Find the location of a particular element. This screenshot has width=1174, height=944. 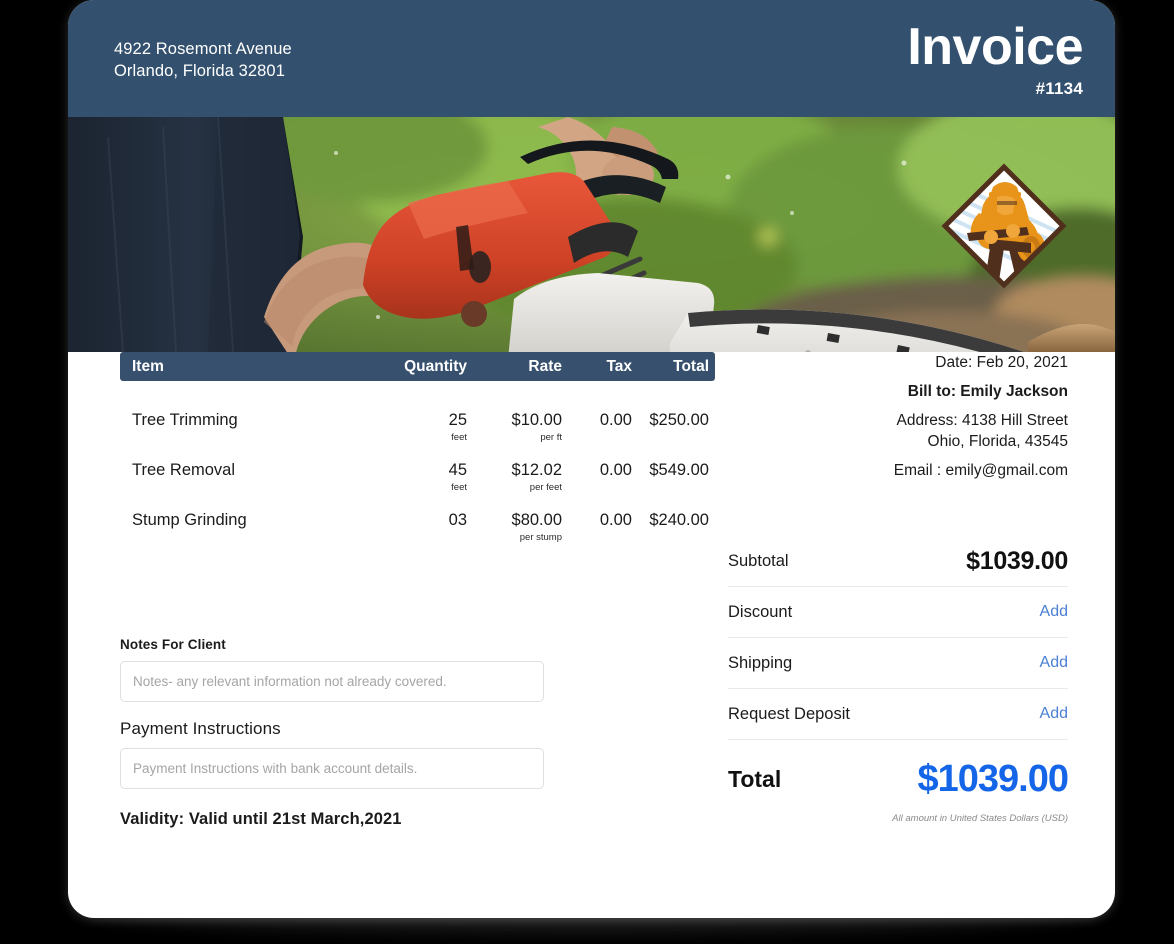

company-address-line1: 4922 Rosemont Avenue is located at coordinates (203, 49).